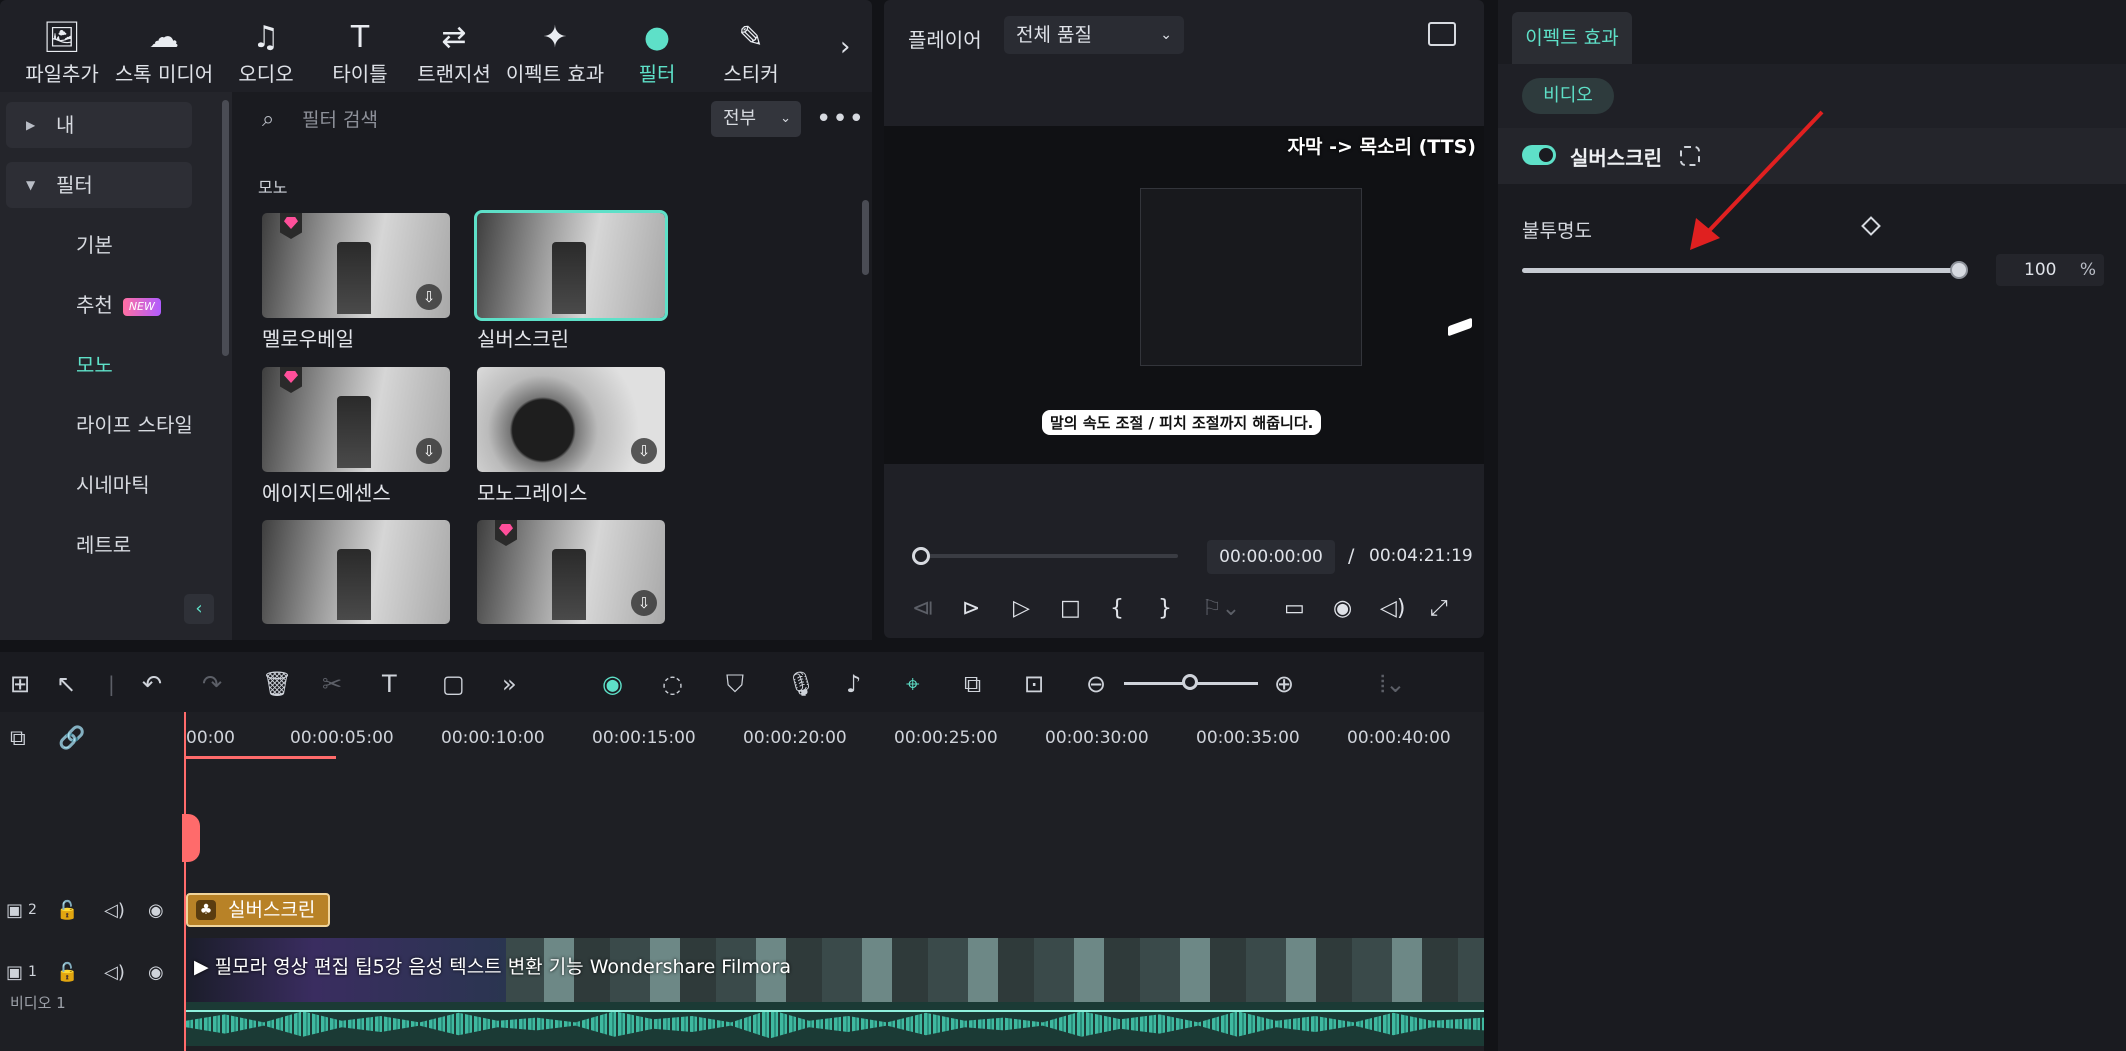  I want to click on snapshot-image-icon, so click(1442, 34).